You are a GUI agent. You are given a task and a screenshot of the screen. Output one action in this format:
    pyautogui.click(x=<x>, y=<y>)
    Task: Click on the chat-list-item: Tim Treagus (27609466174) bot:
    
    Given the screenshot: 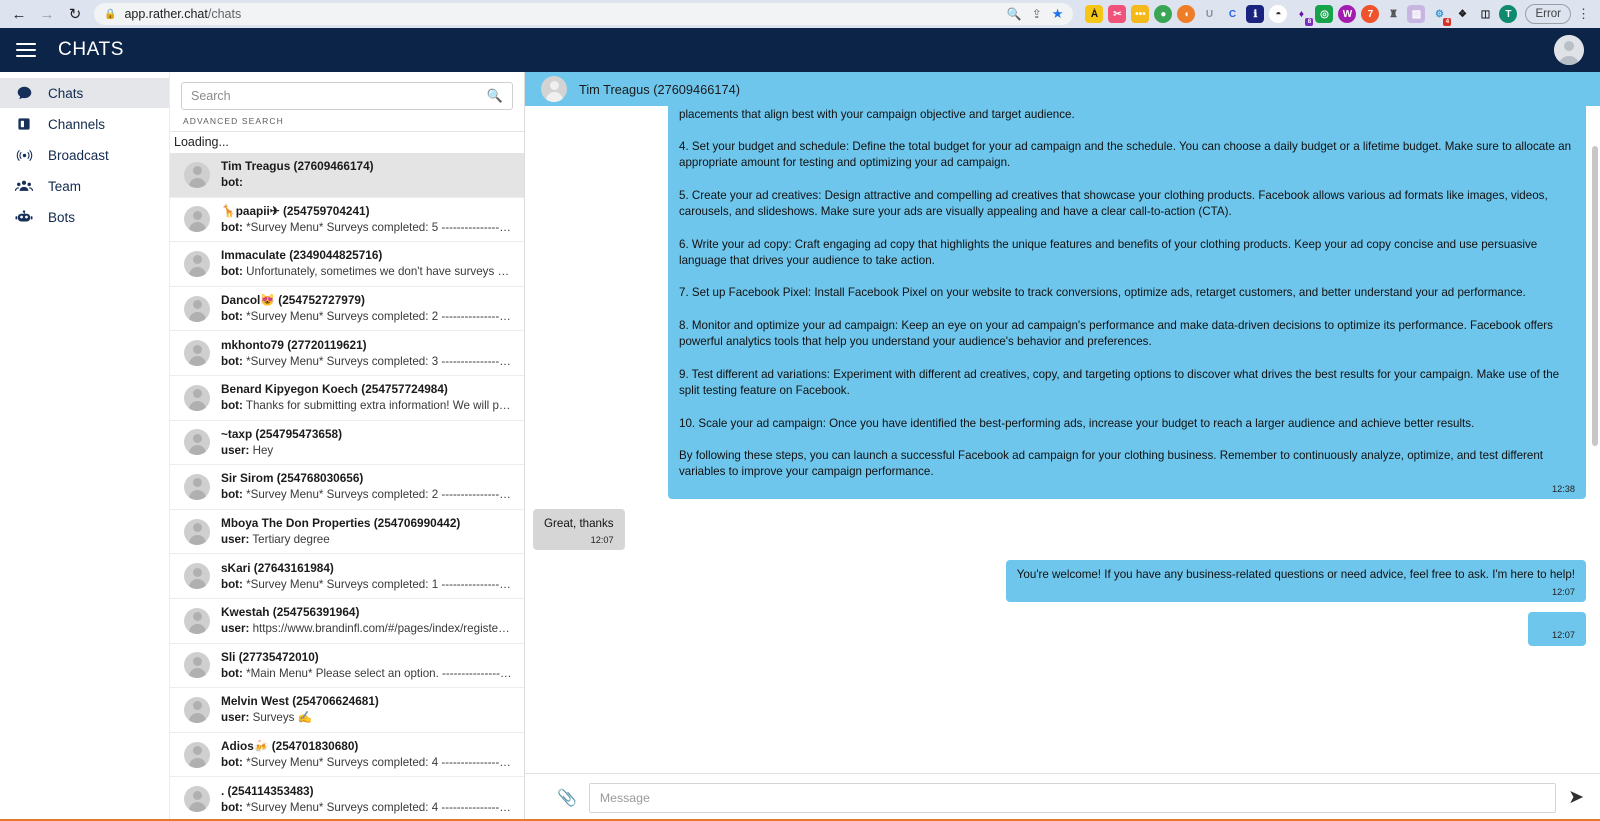 What is the action you would take?
    pyautogui.click(x=347, y=175)
    